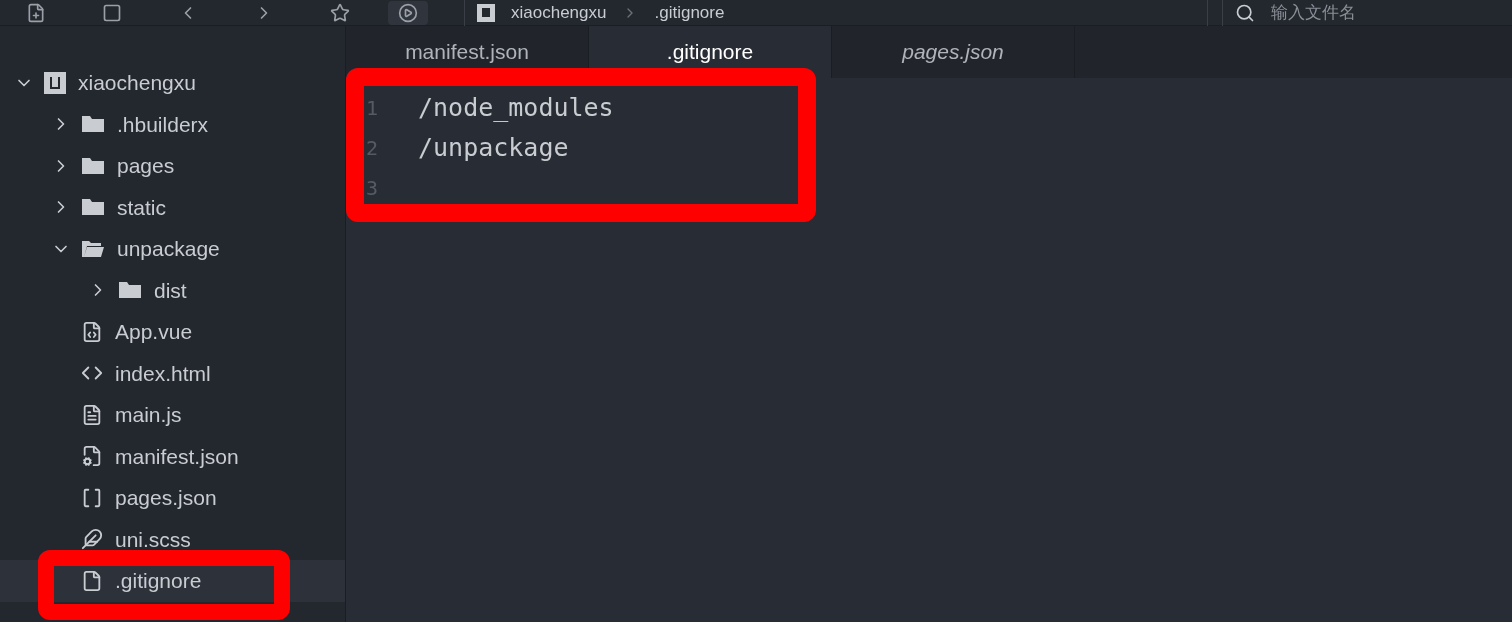 Image resolution: width=1512 pixels, height=622 pixels. What do you see at coordinates (408, 12) in the screenshot?
I see `run-button` at bounding box center [408, 12].